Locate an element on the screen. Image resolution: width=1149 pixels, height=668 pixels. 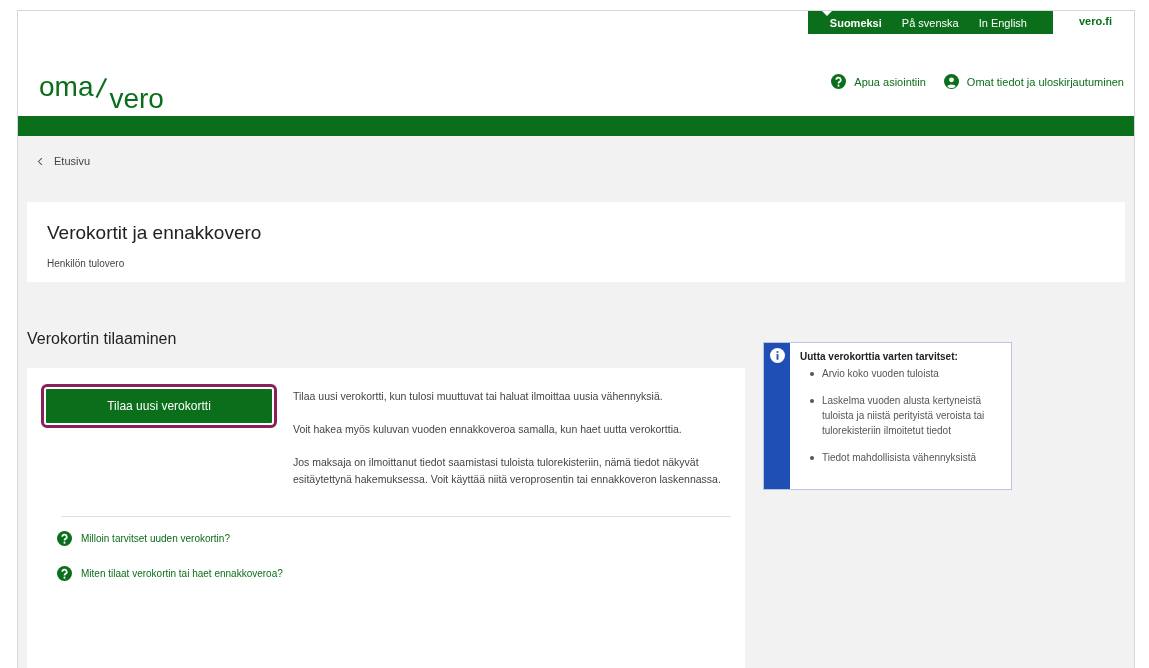
paragraph: Voit hakea myös kuluvan vuoden ennakkoveroa samalla, kun haet uutta verokorttia. is located at coordinates (488, 429).